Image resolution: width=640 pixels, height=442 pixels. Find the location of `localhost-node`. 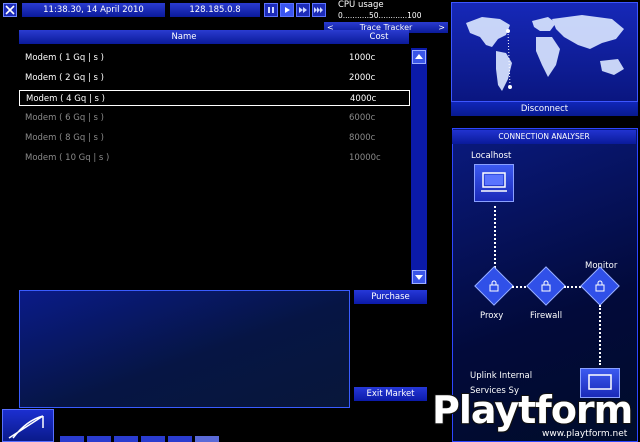

localhost-node is located at coordinates (494, 183).